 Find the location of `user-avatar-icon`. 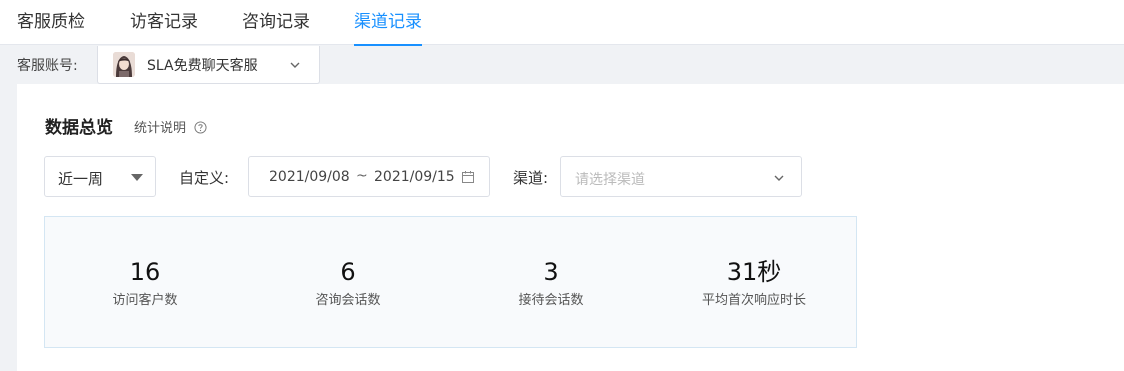

user-avatar-icon is located at coordinates (124, 64).